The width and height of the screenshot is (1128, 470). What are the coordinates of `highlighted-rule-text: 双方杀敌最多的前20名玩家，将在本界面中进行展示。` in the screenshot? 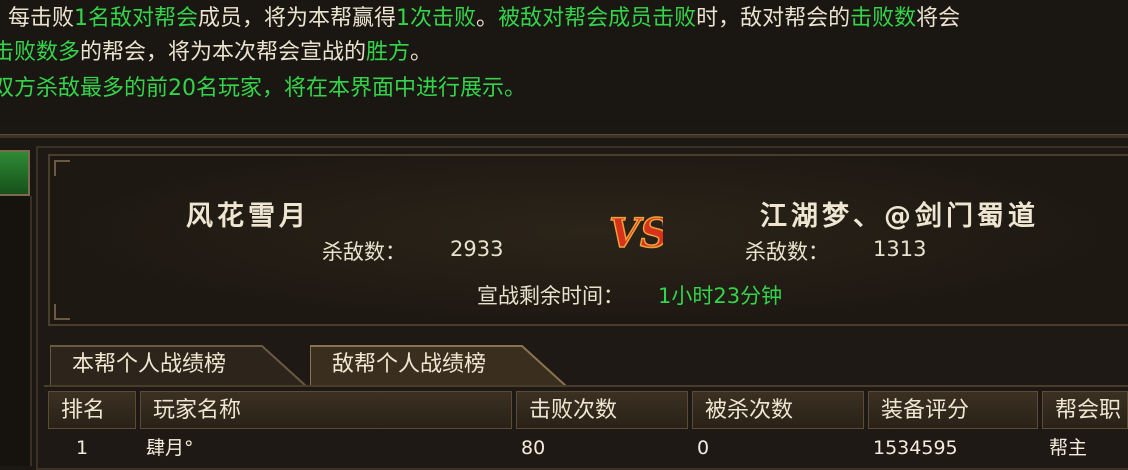 It's located at (263, 88).